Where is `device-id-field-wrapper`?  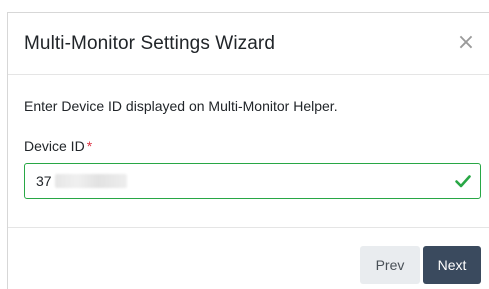
device-id-field-wrapper is located at coordinates (252, 181).